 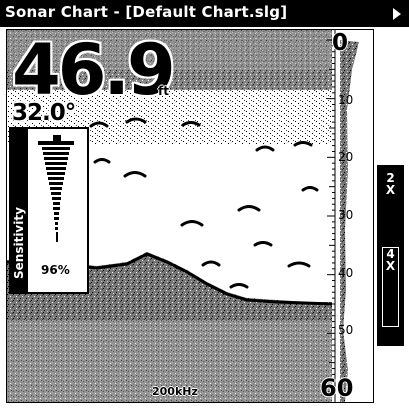 What do you see at coordinates (390, 190) in the screenshot?
I see `zoom-2x-x: X` at bounding box center [390, 190].